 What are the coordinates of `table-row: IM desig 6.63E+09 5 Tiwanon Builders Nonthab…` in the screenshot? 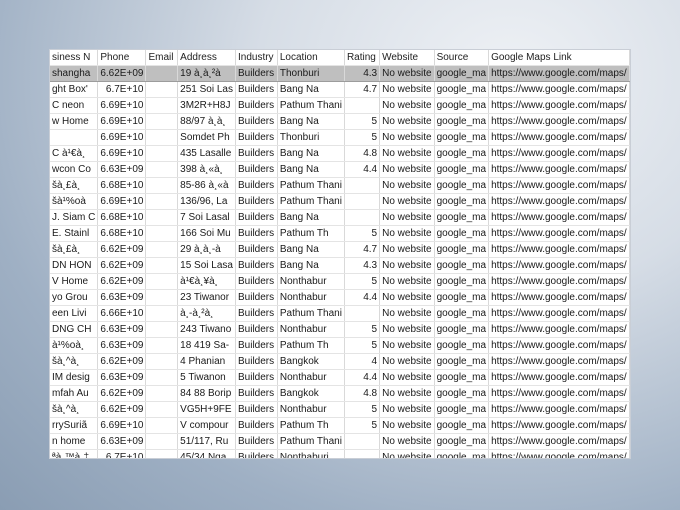 It's located at (340, 377).